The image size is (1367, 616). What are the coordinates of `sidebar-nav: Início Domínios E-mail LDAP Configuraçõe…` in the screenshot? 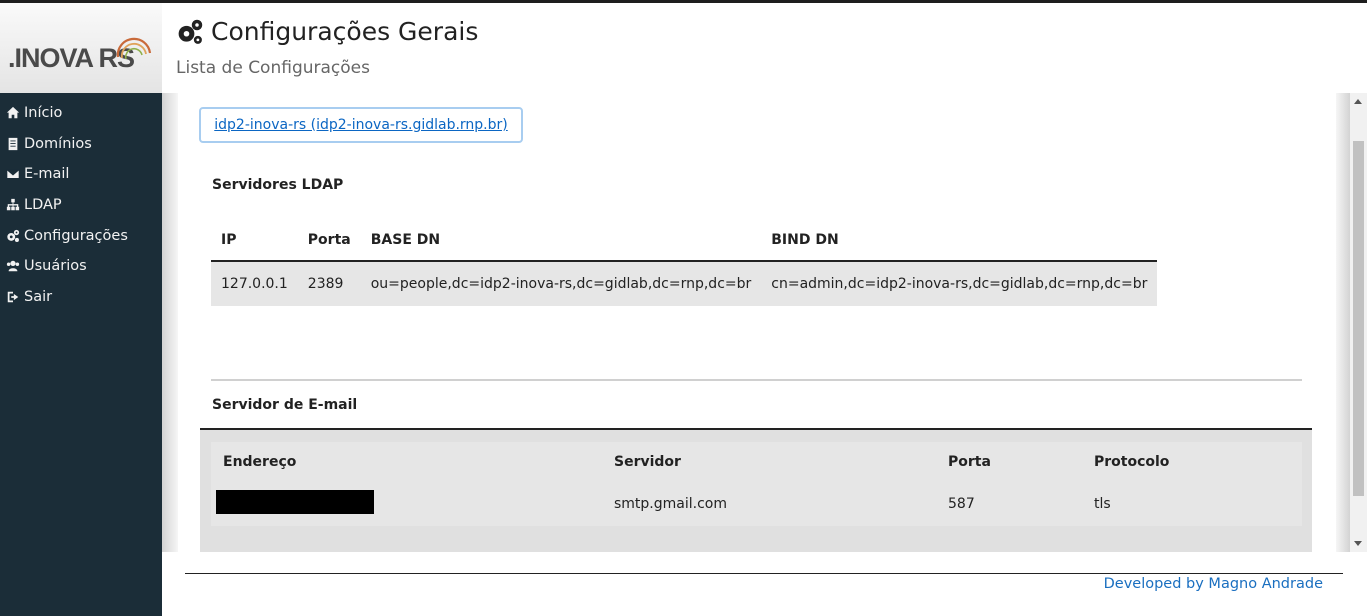 It's located at (81, 205).